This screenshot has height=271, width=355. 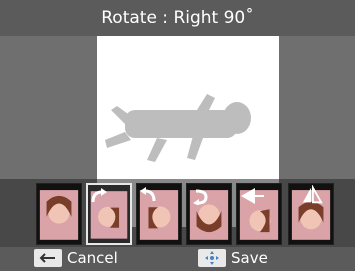 What do you see at coordinates (212, 258) in the screenshot?
I see `dpad-icon` at bounding box center [212, 258].